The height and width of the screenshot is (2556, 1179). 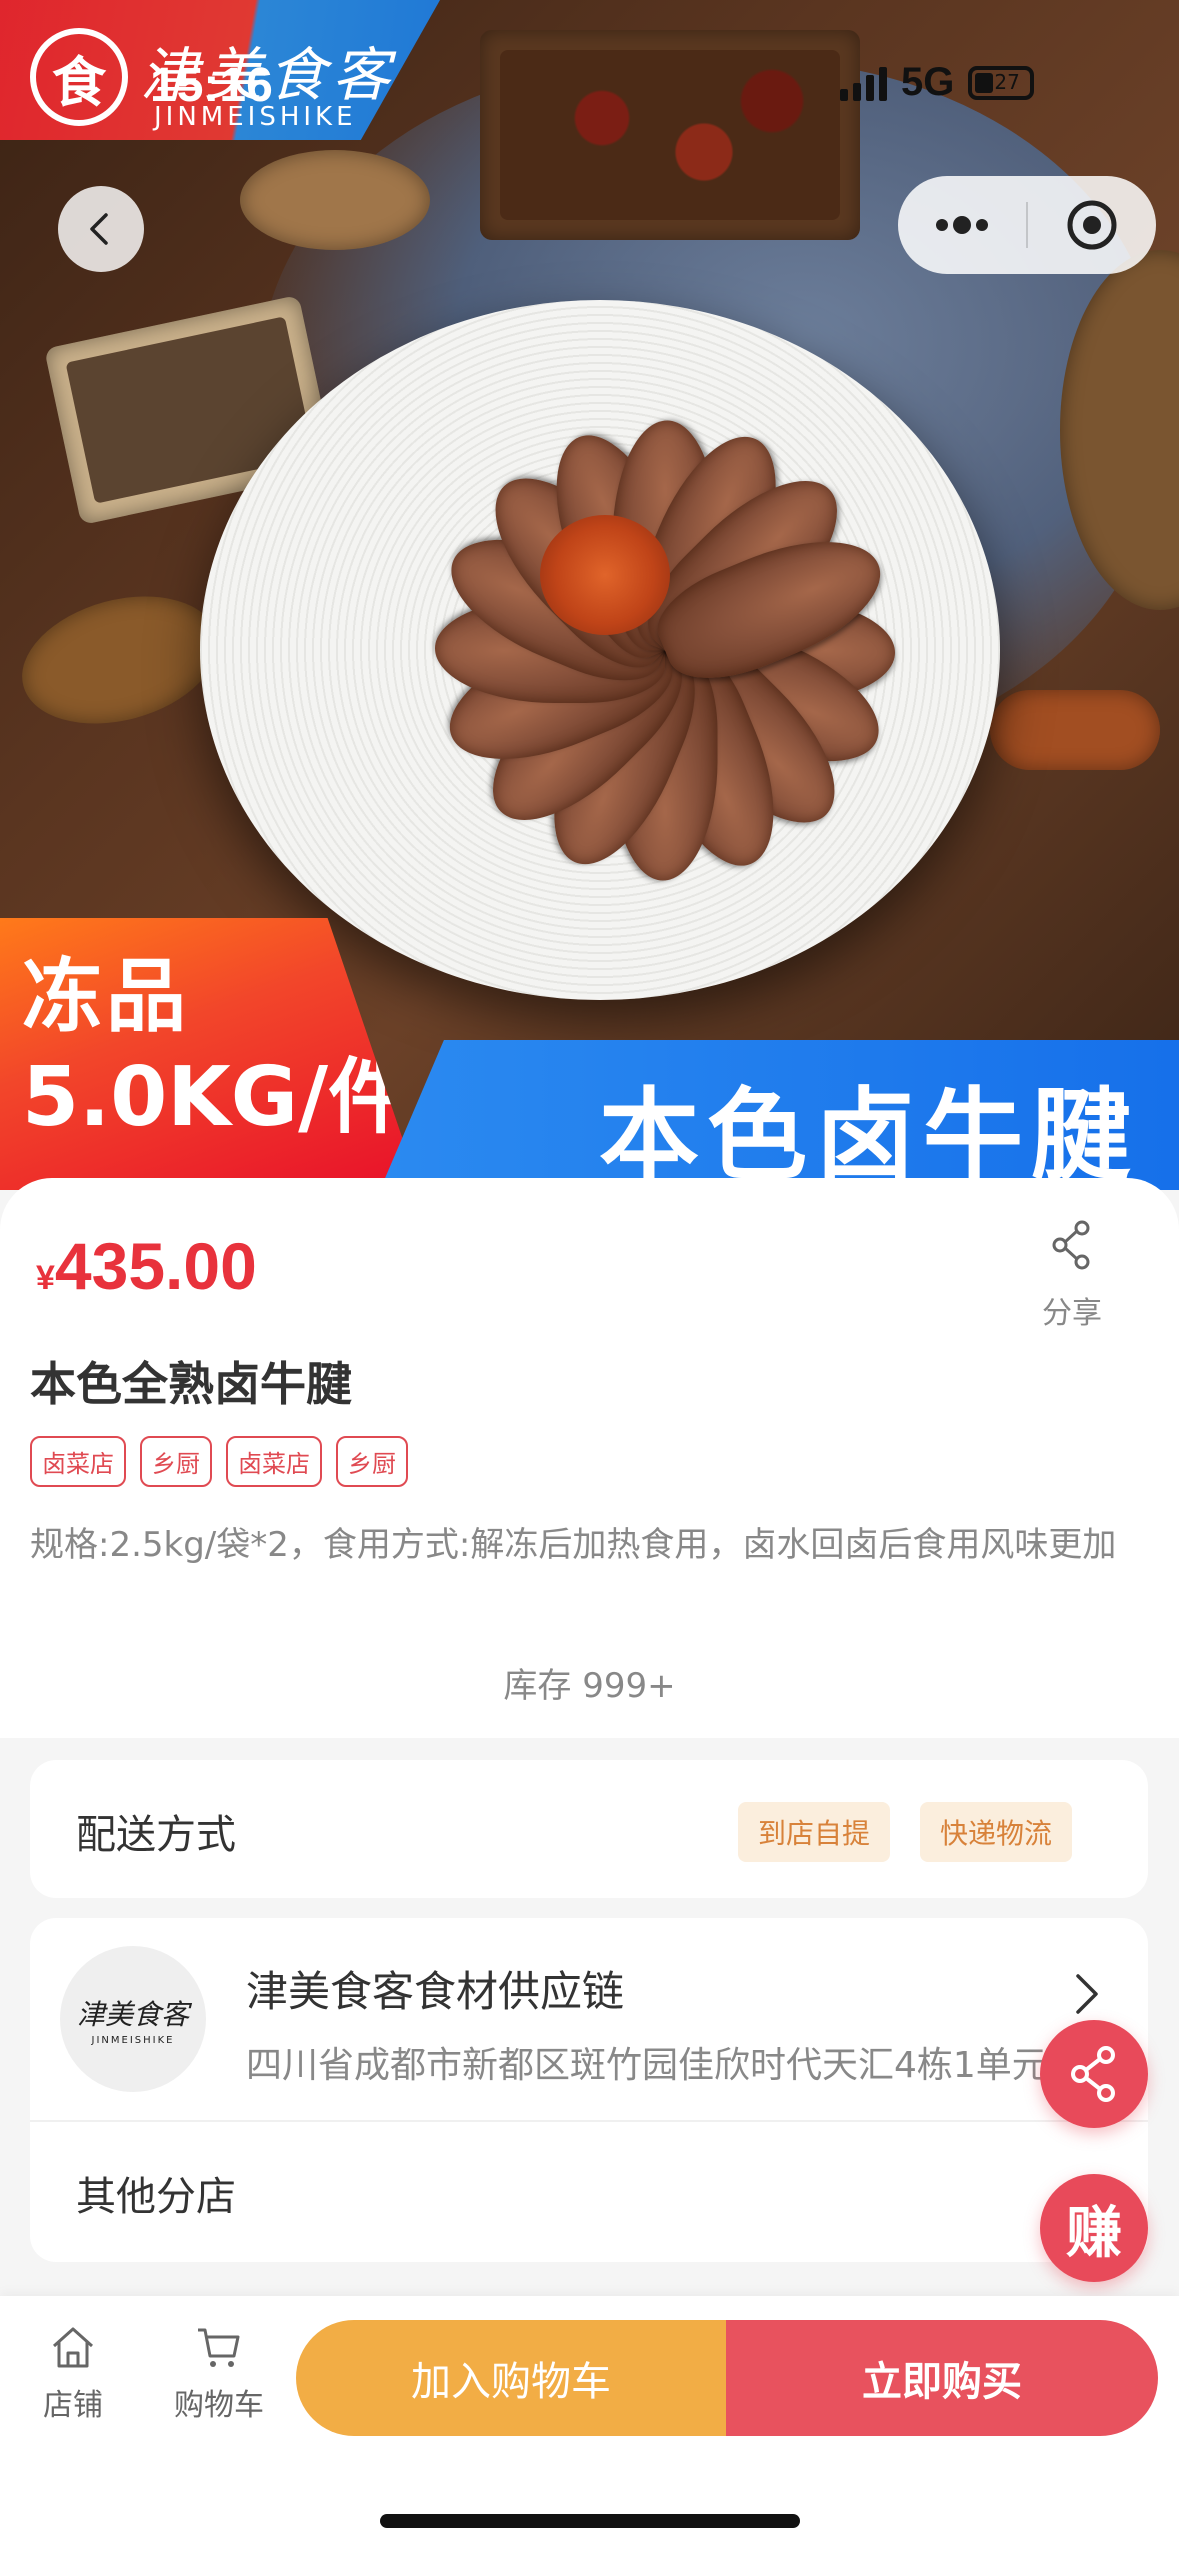 What do you see at coordinates (156, 1835) in the screenshot?
I see `delivery-label: 配送方式` at bounding box center [156, 1835].